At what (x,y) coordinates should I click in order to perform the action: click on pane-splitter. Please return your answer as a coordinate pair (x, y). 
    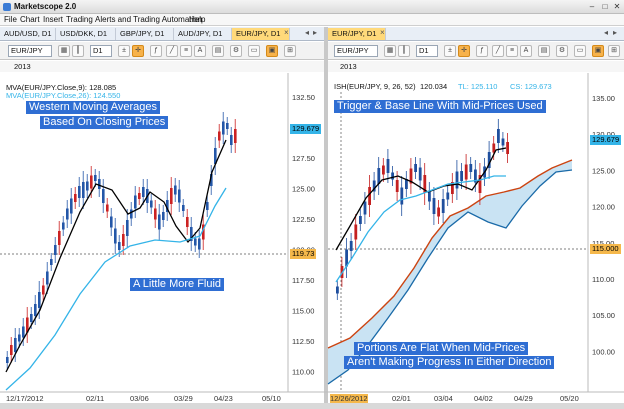
    Looking at the image, I should click on (326, 215).